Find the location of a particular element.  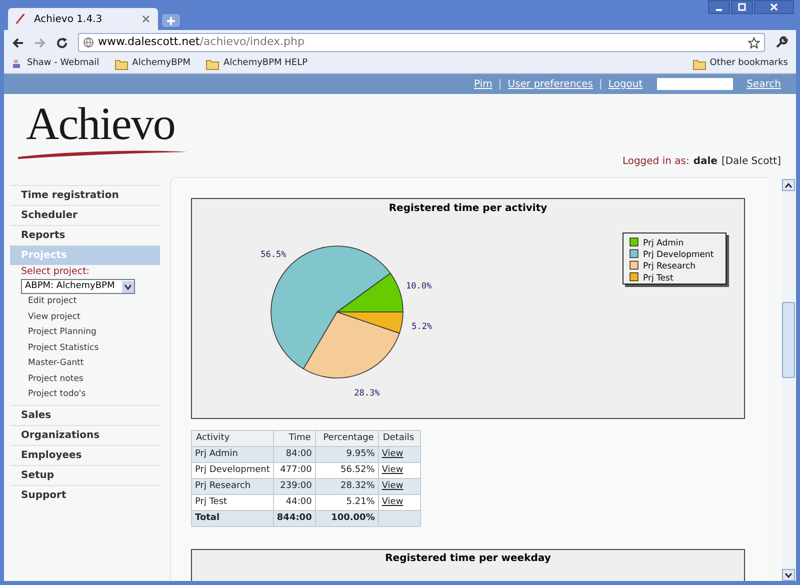

back-icon is located at coordinates (18, 42).